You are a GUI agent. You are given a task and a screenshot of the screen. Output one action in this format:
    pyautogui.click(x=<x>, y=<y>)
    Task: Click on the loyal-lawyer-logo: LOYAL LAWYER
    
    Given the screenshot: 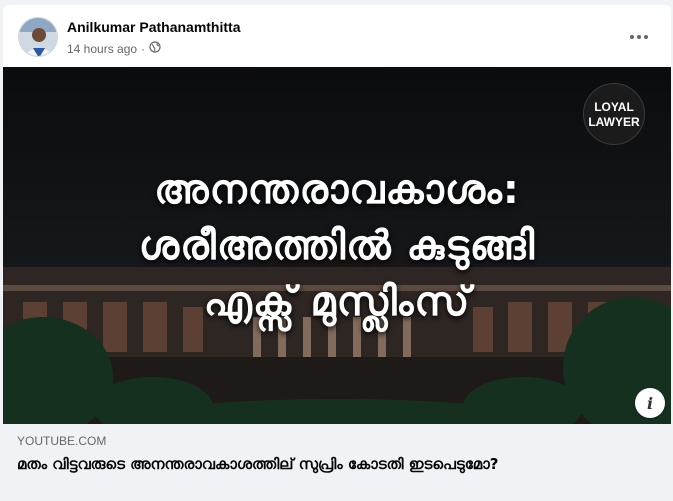 What is the action you would take?
    pyautogui.click(x=614, y=114)
    